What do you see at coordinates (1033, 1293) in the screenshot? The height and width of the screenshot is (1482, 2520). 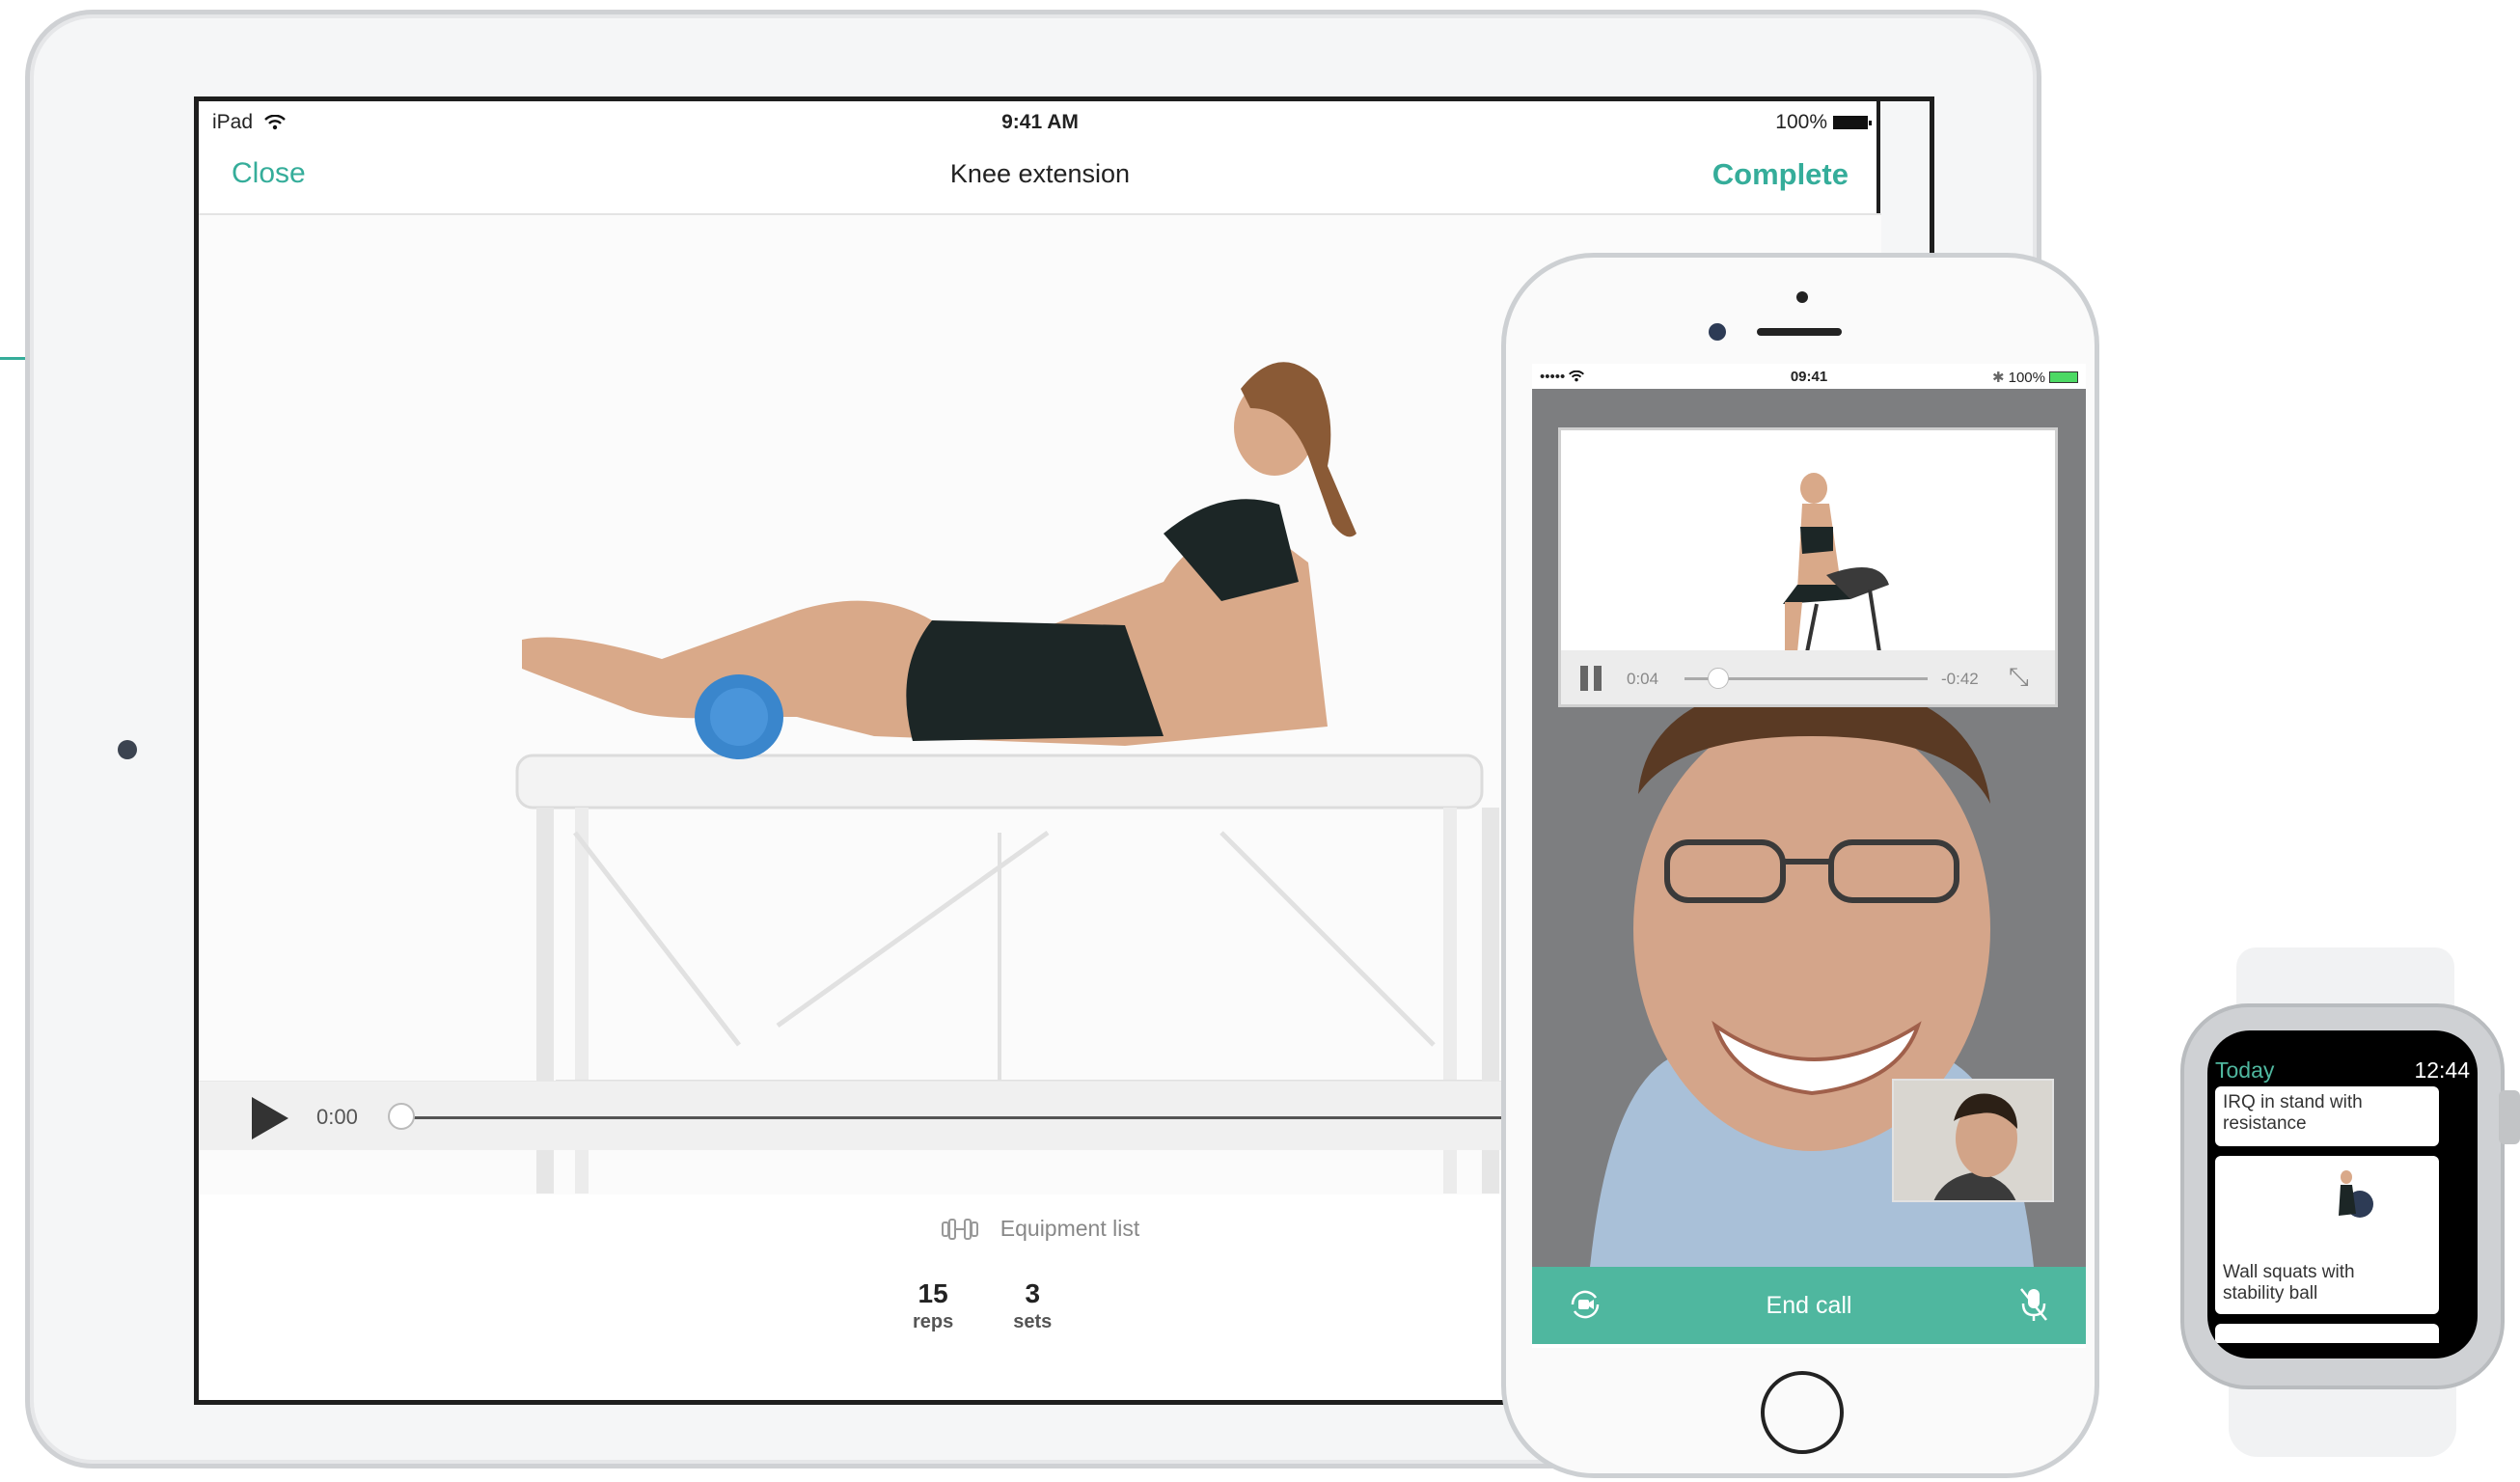 I see `sets-value: 3` at bounding box center [1033, 1293].